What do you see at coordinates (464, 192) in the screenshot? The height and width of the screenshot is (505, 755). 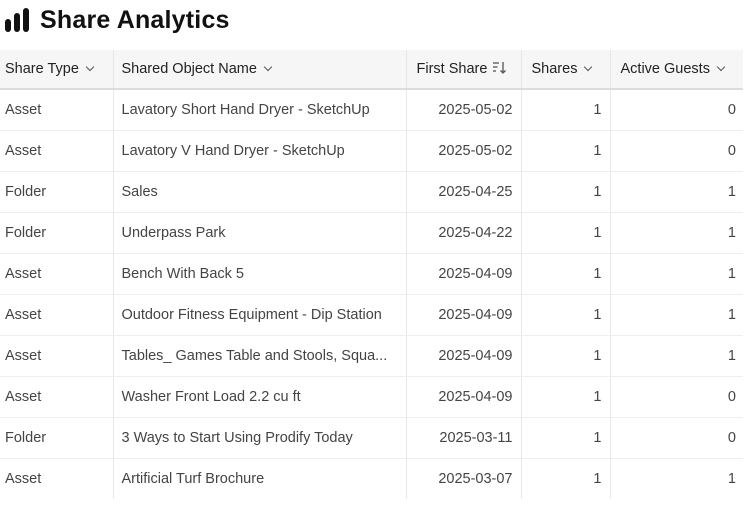 I see `cell-first-share: 2025-04-25` at bounding box center [464, 192].